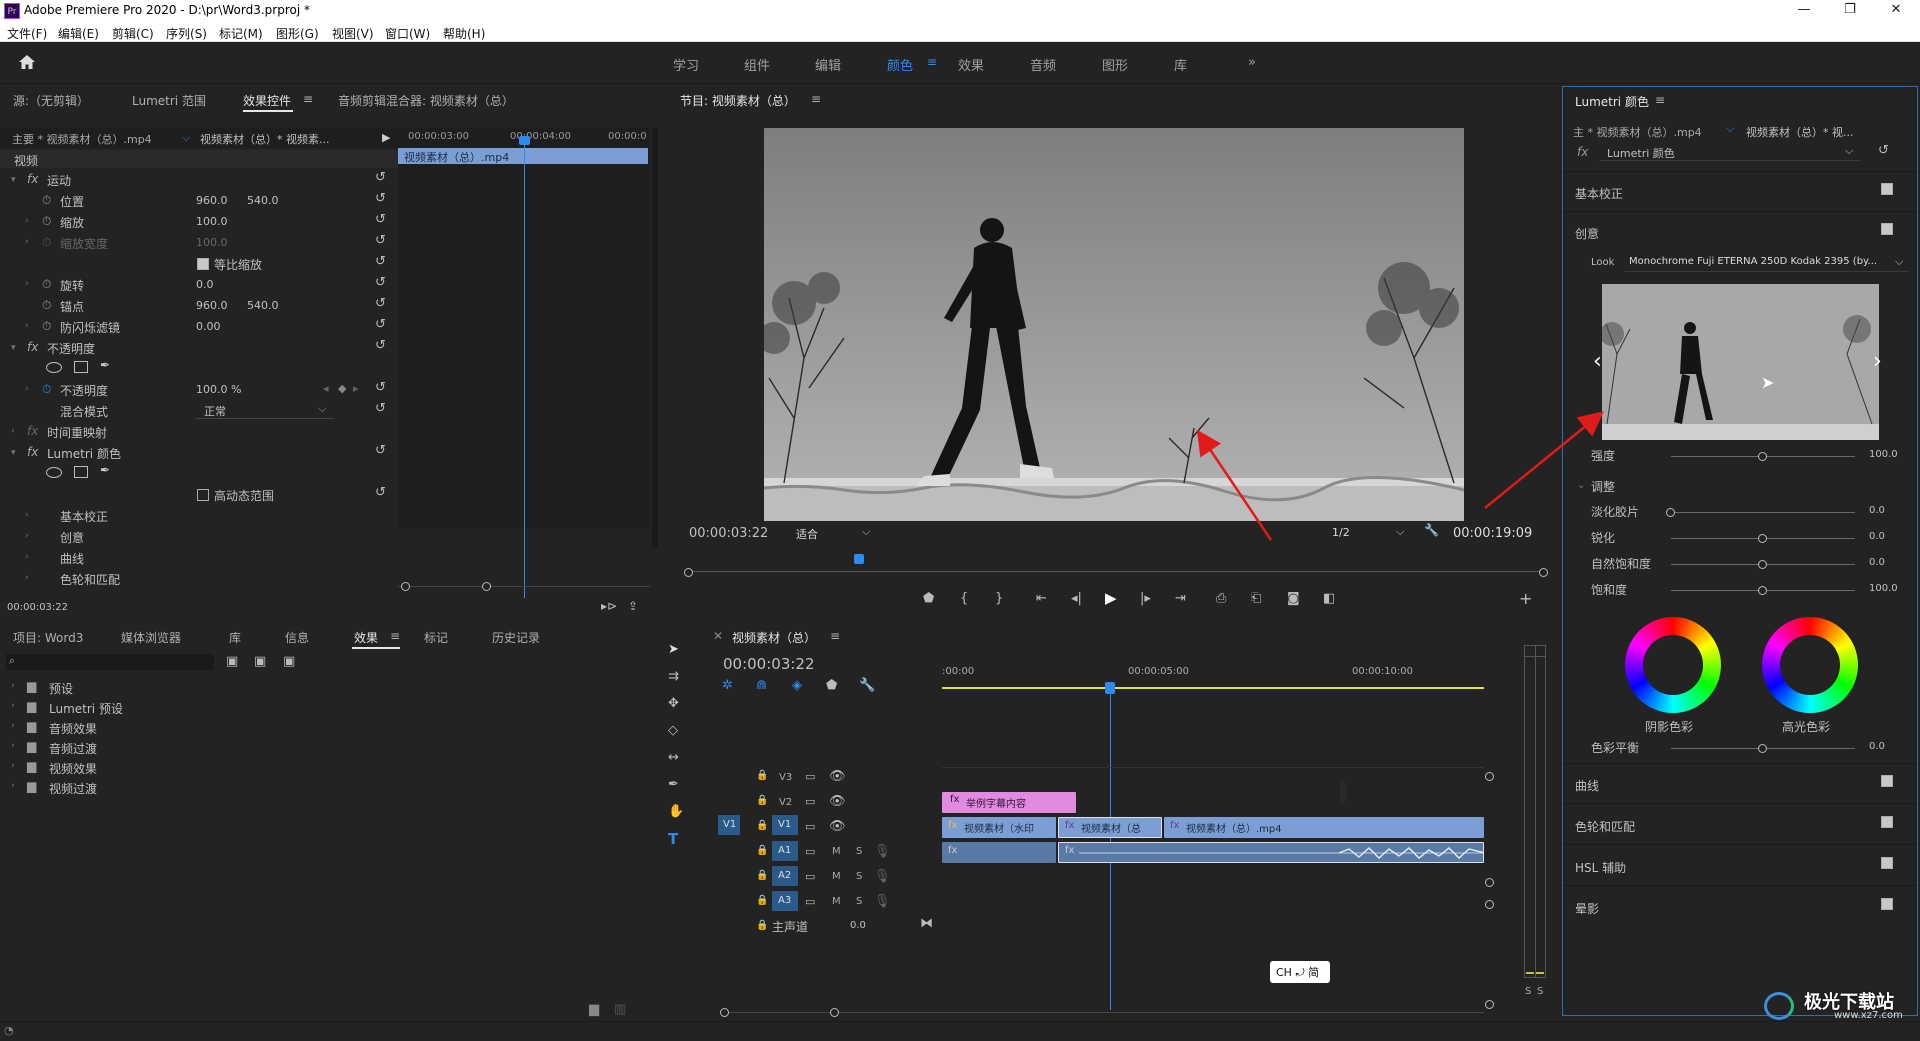  What do you see at coordinates (486, 586) in the screenshot?
I see `ec-zoom-end-handle` at bounding box center [486, 586].